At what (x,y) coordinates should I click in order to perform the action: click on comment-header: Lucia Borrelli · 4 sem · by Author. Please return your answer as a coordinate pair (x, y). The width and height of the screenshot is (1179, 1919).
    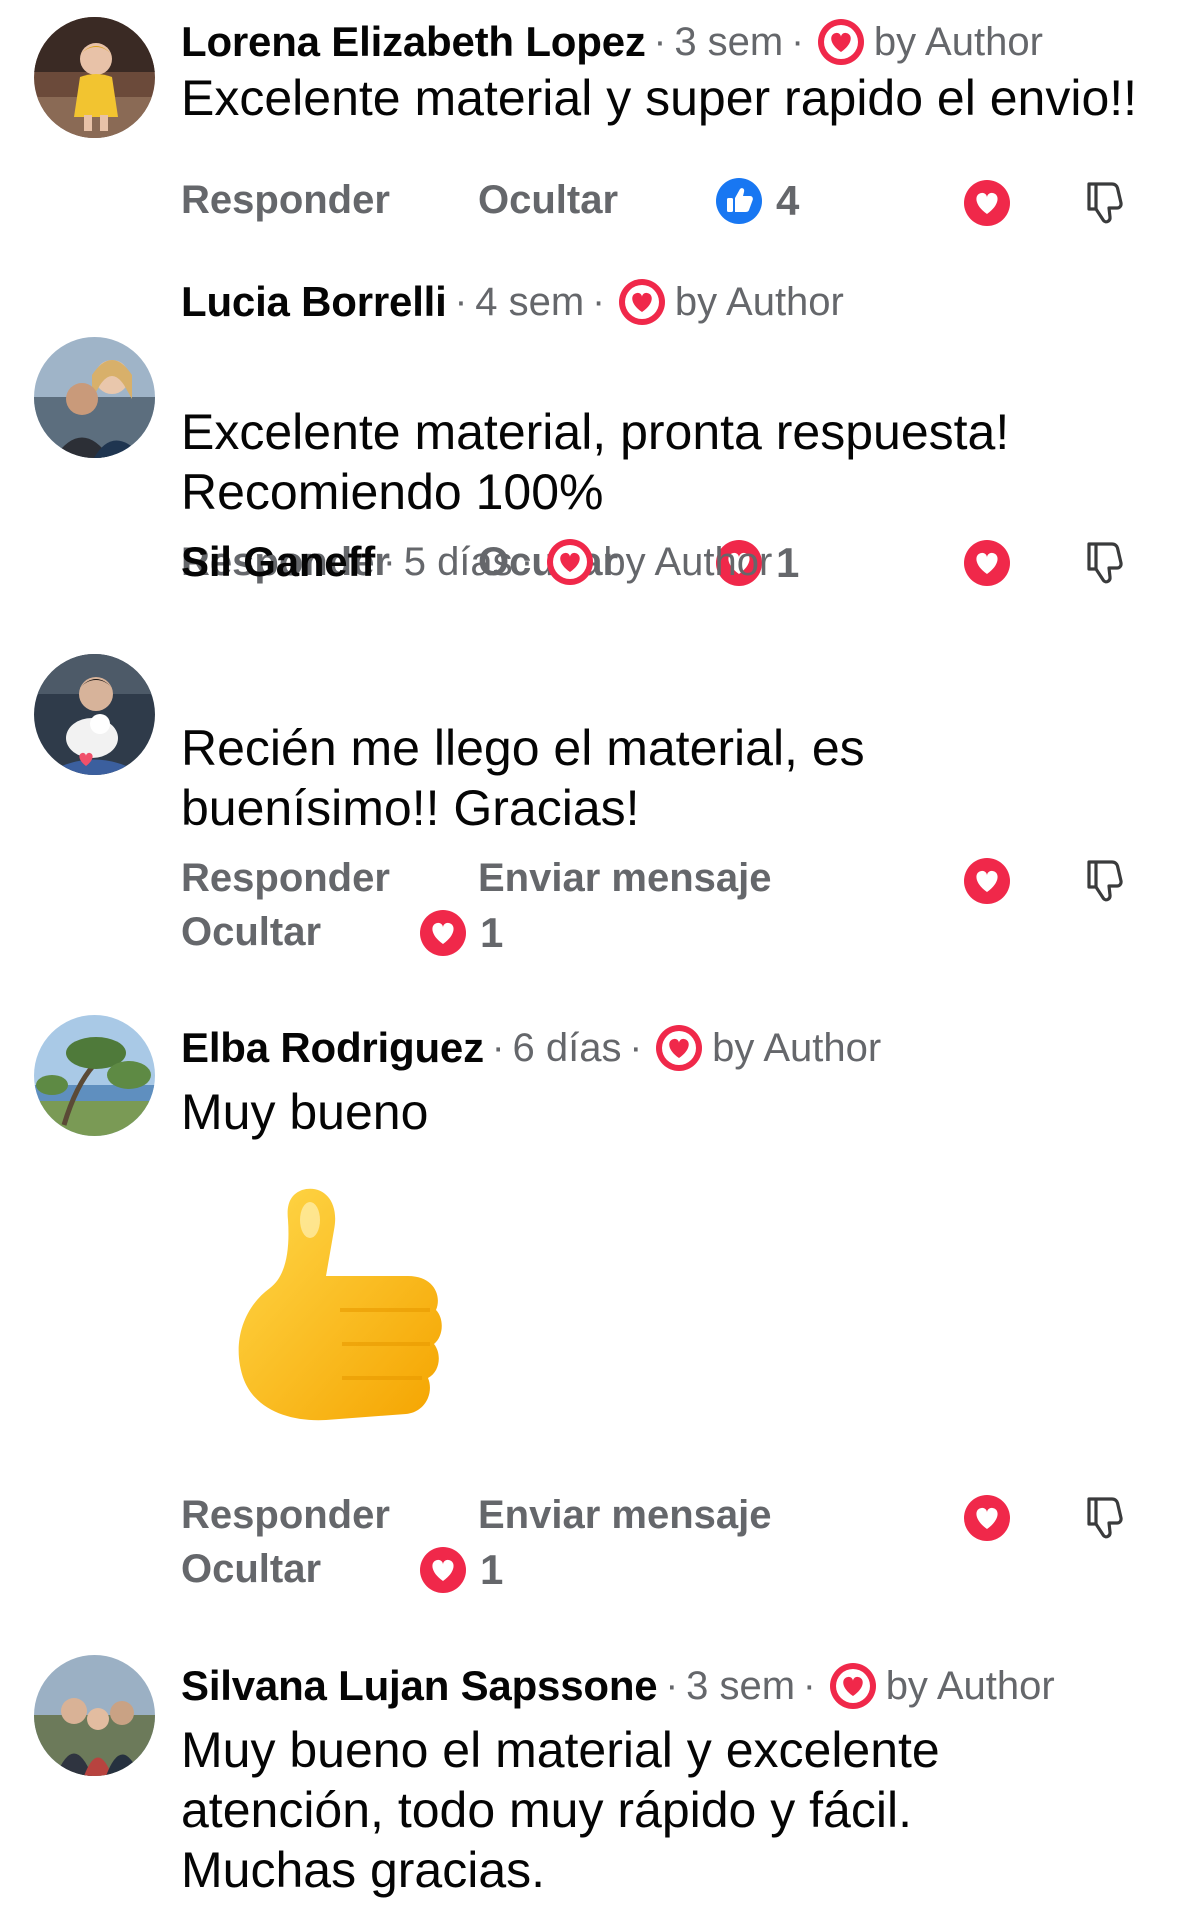
    Looking at the image, I should click on (512, 302).